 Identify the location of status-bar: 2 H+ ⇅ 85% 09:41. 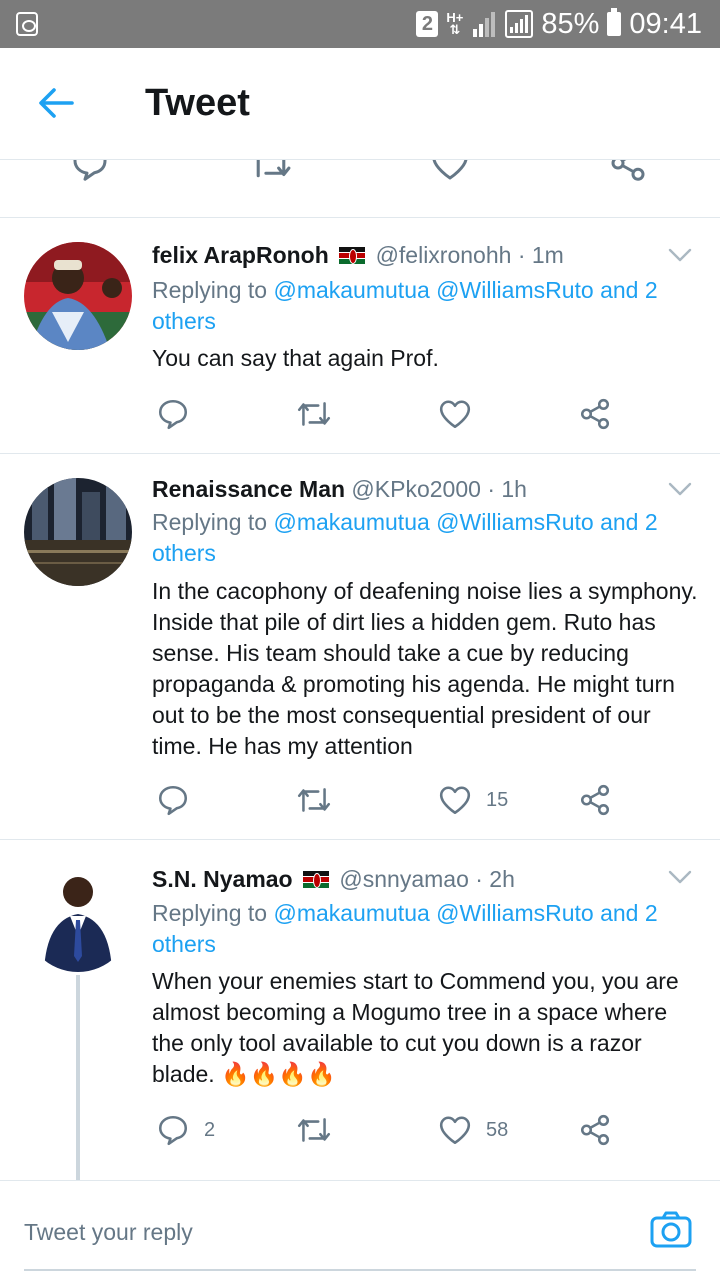
(360, 24).